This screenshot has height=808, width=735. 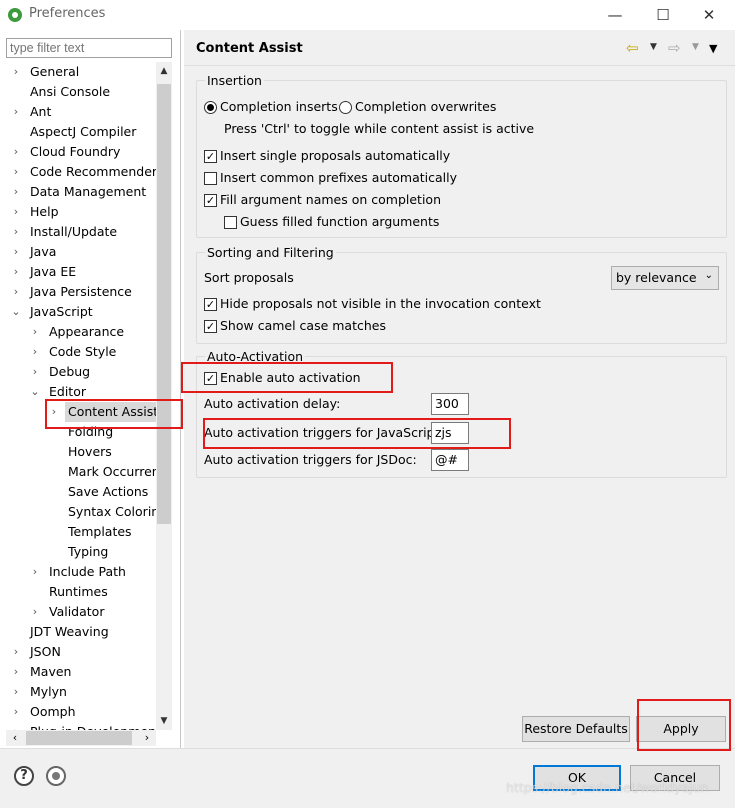 What do you see at coordinates (81, 92) in the screenshot?
I see `tree-item: Ansi Console` at bounding box center [81, 92].